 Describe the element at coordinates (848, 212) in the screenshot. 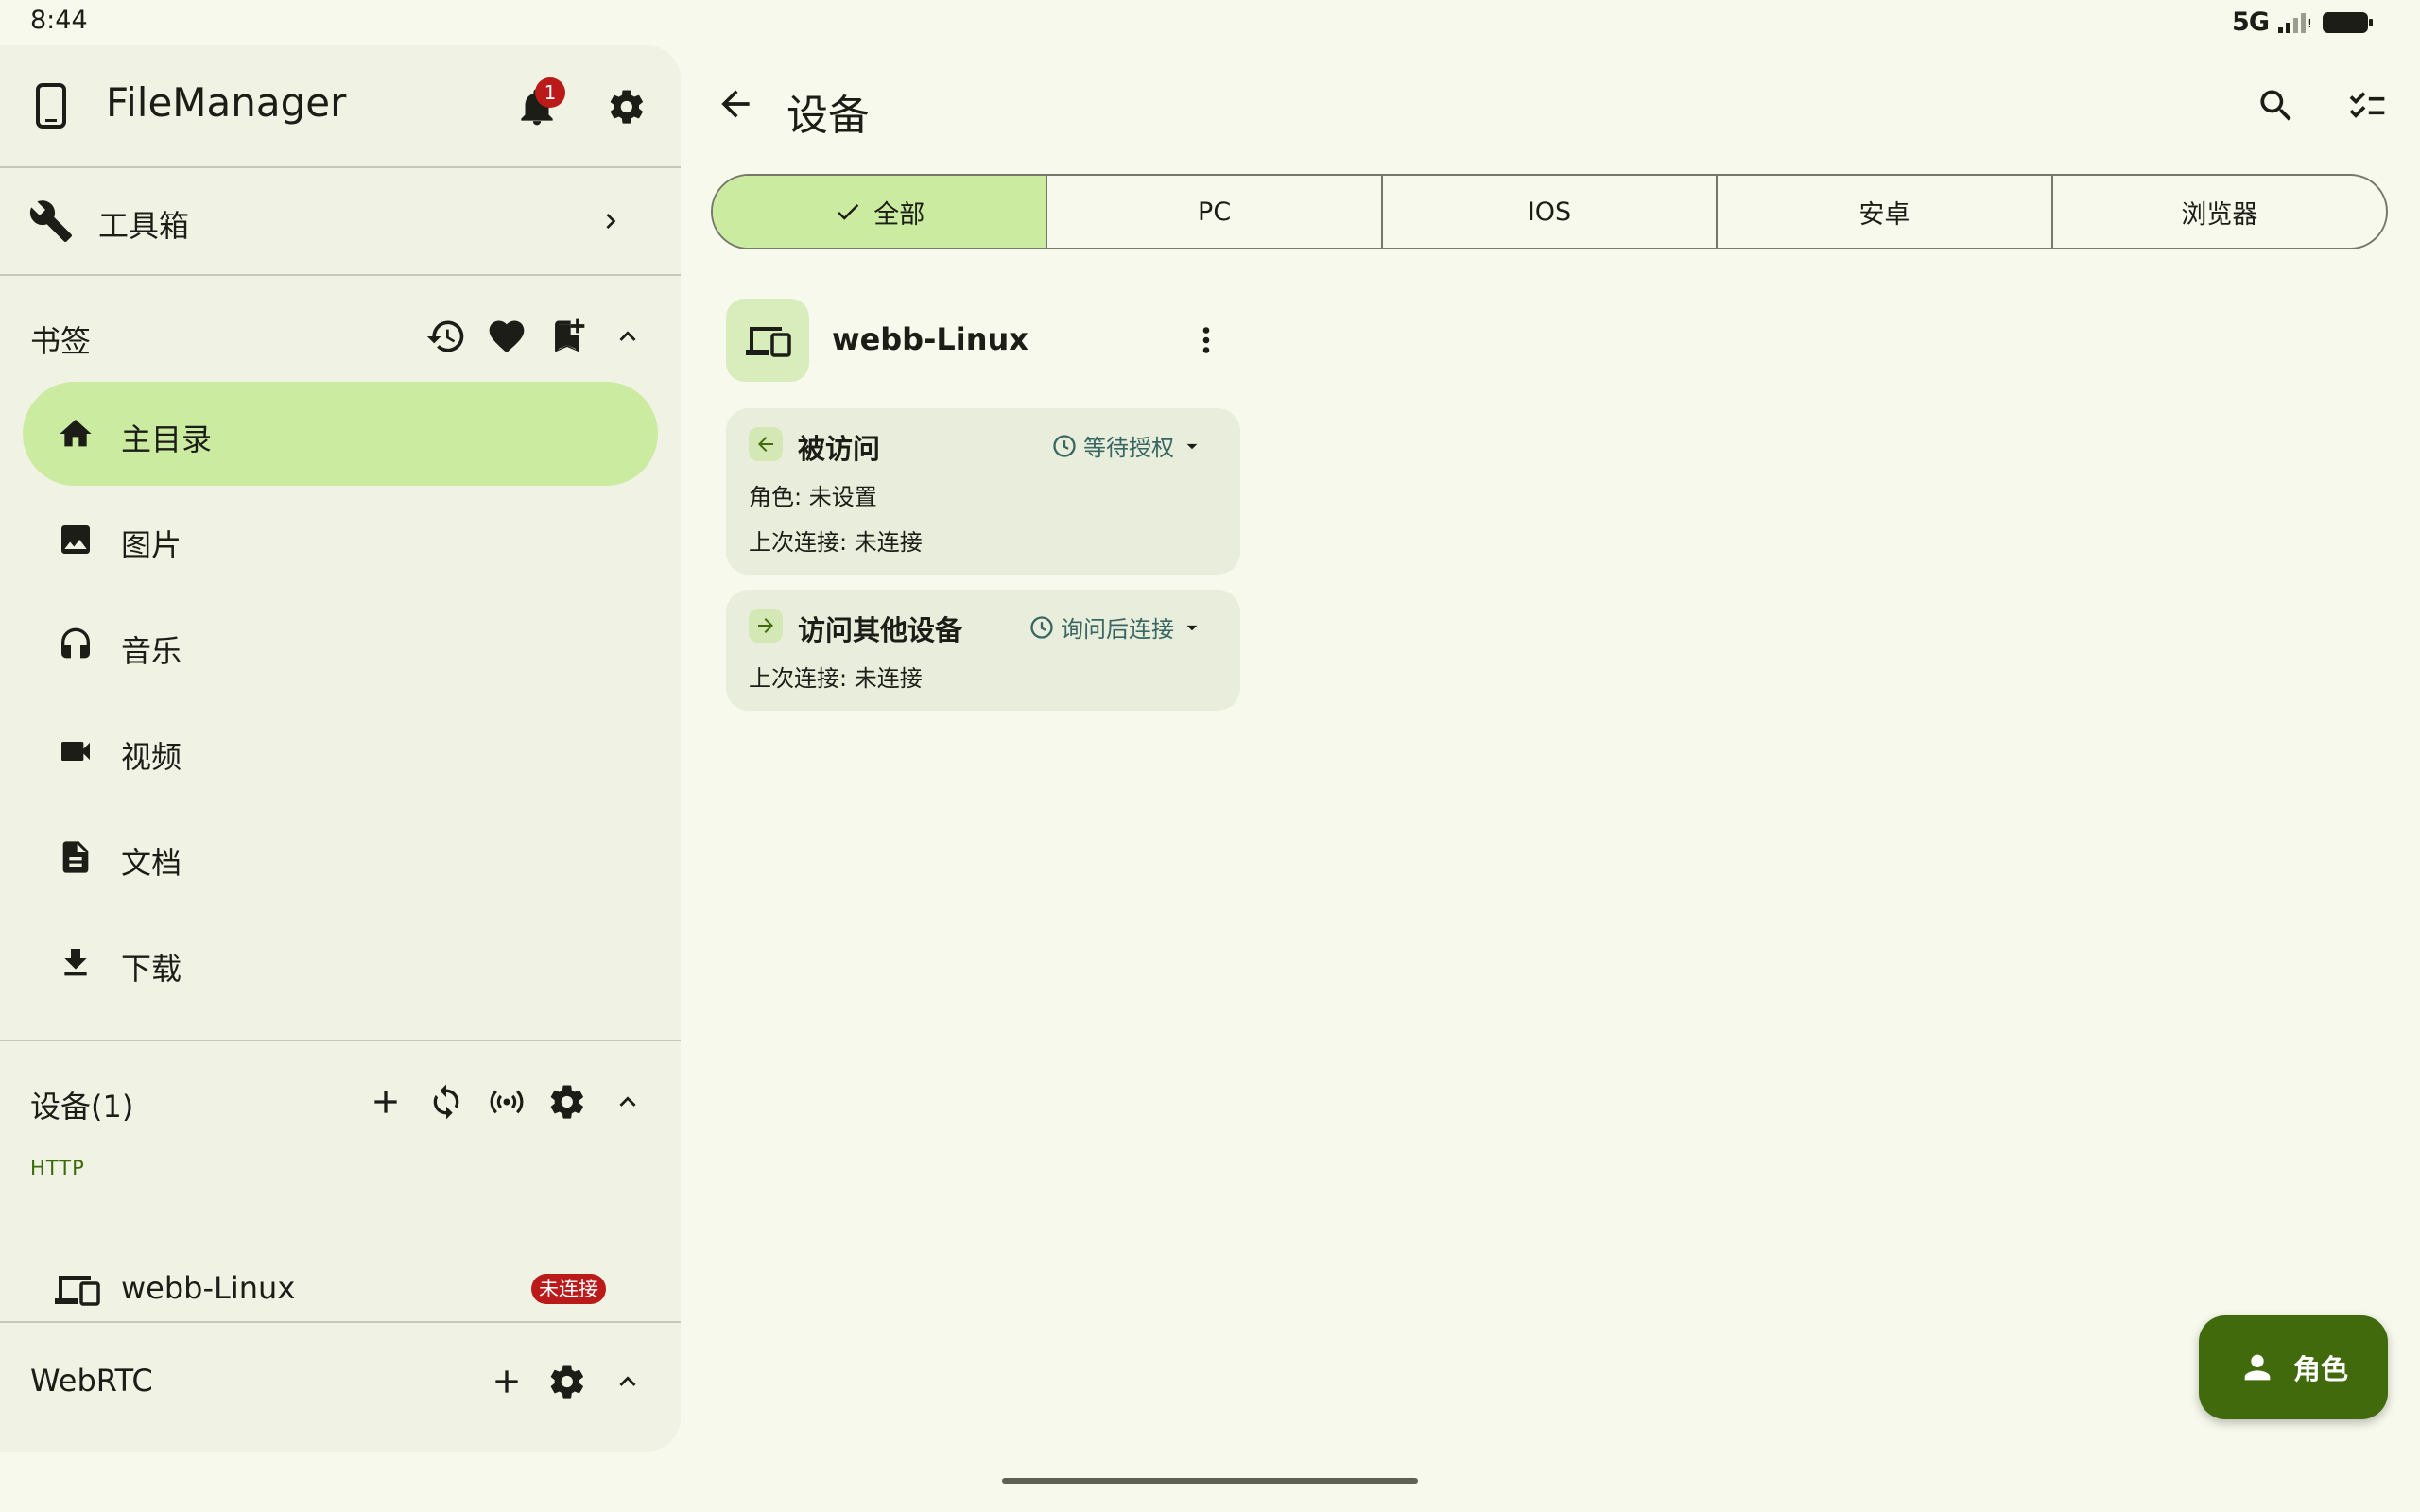

I see `check-icon` at that location.